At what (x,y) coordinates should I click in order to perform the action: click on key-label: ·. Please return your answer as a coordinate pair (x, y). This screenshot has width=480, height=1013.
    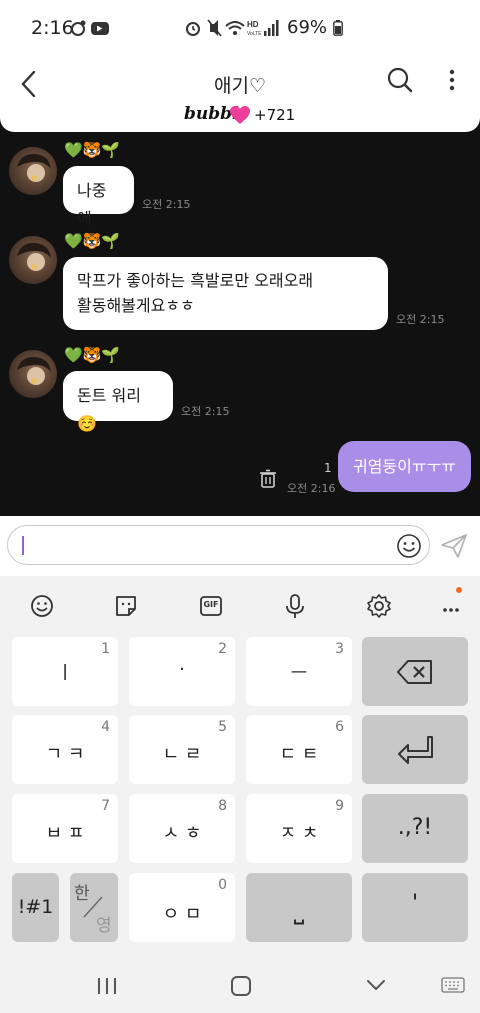
    Looking at the image, I should click on (182, 669).